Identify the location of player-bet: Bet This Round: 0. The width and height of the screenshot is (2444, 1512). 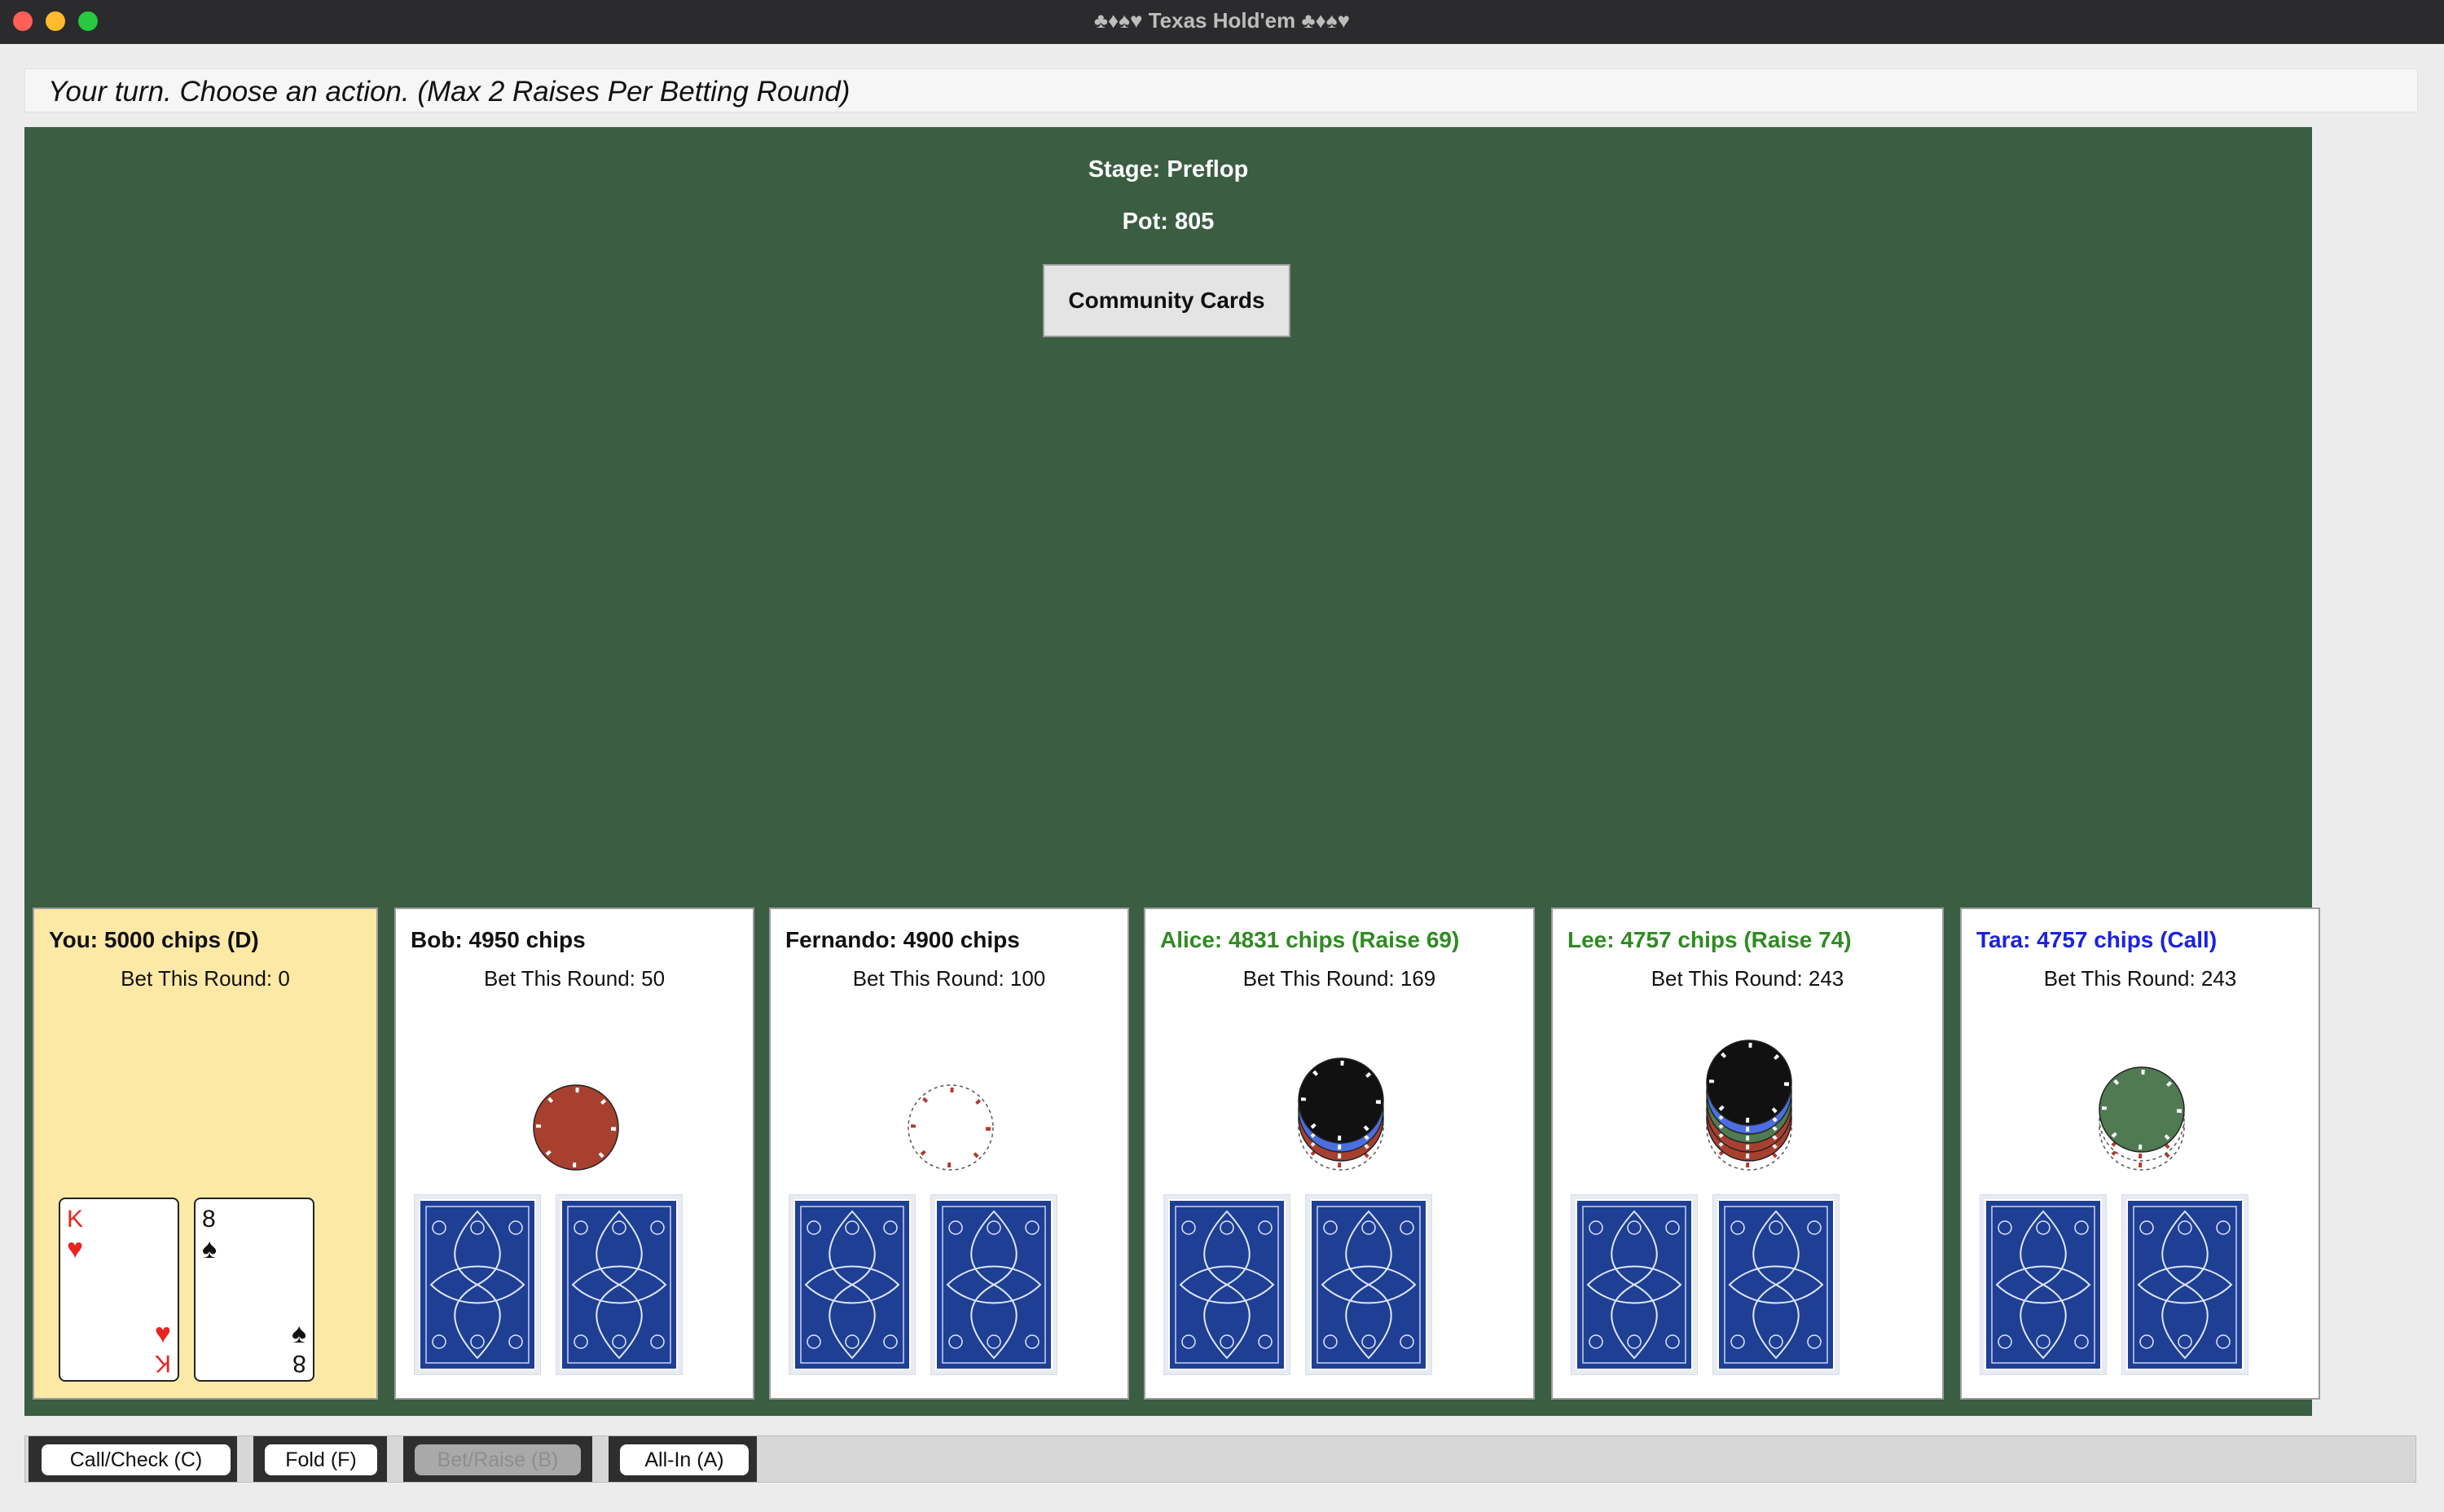
(205, 978).